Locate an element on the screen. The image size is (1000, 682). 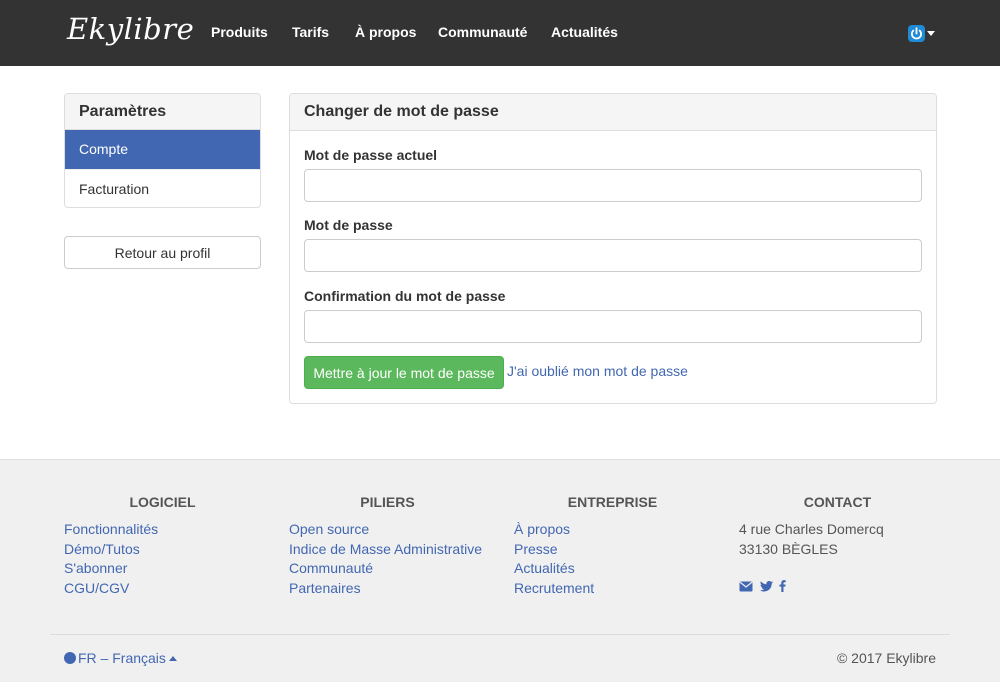
current-password-input is located at coordinates (613, 185).